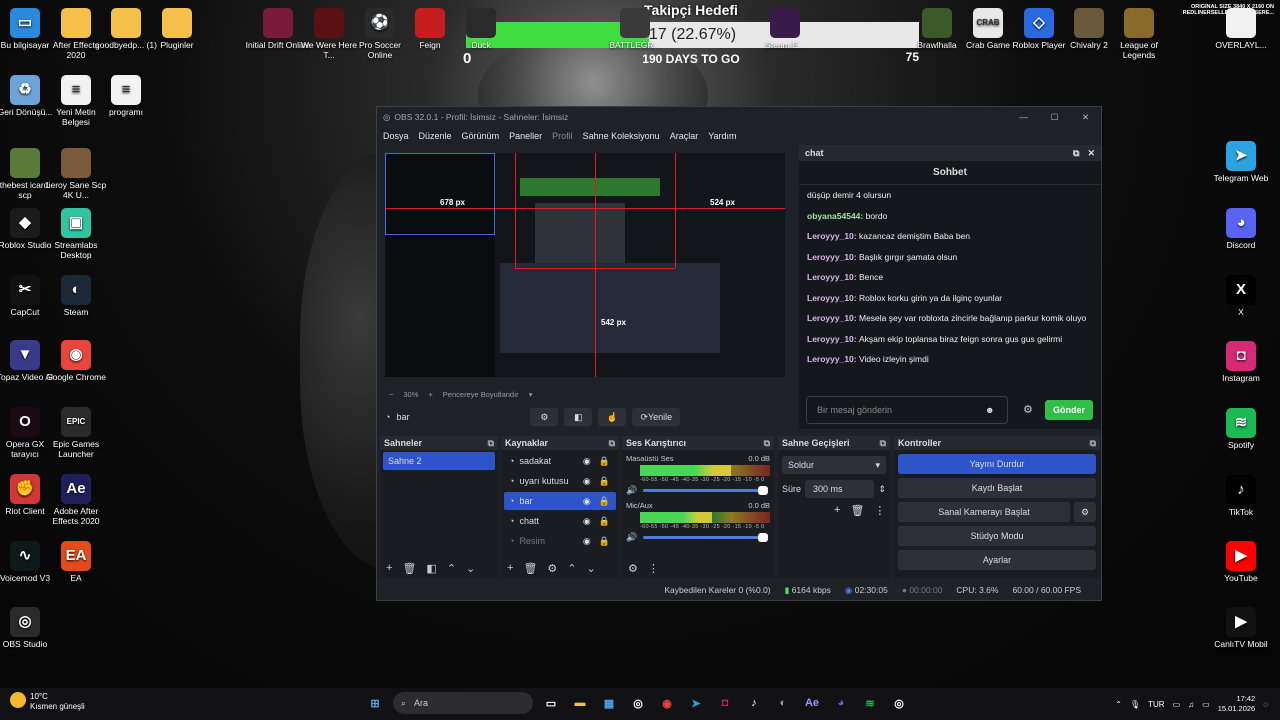  Describe the element at coordinates (1241, 628) in the screenshot. I see `desktop-shortcut-right-7: ▶ CanlıTV Mobil` at that location.